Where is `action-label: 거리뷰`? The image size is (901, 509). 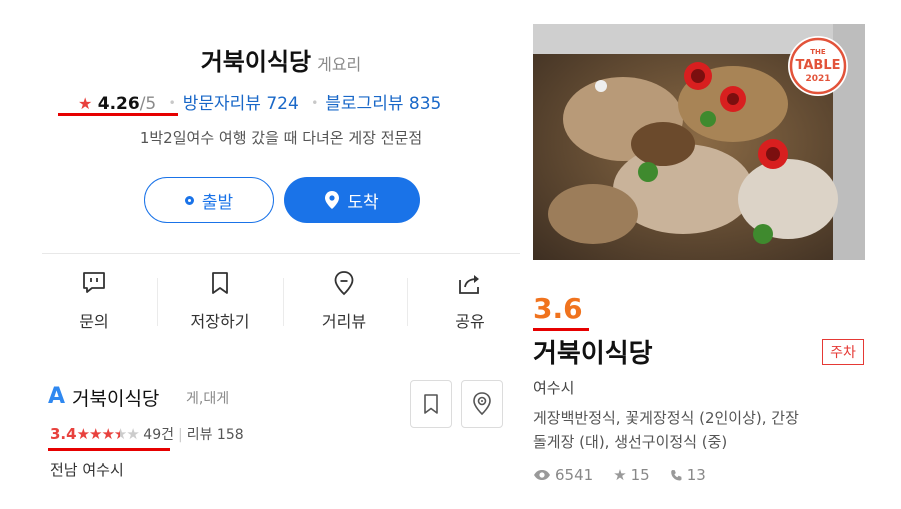
action-label: 거리뷰 is located at coordinates (344, 321).